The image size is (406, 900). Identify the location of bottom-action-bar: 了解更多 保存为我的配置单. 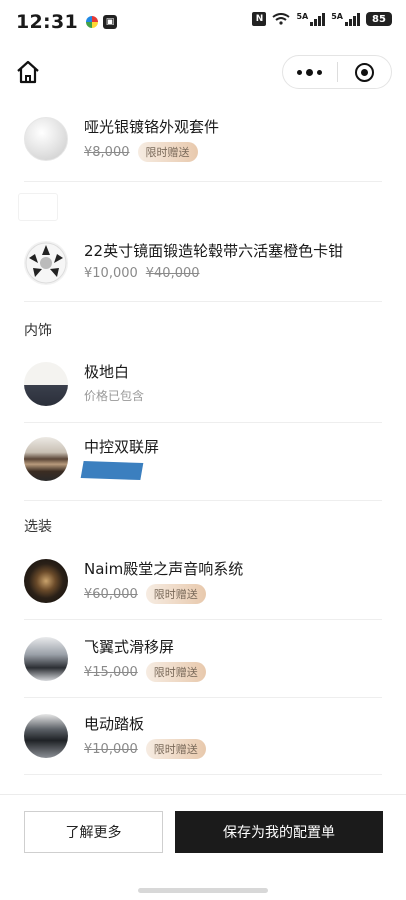
(203, 847).